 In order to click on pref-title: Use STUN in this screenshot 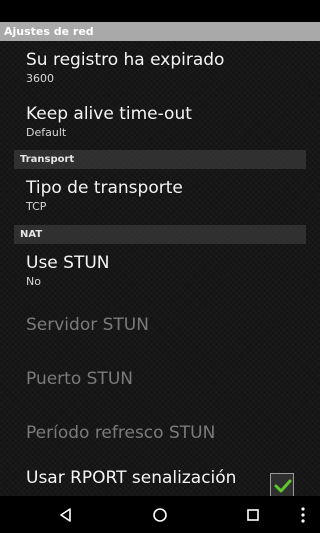, I will do `click(68, 263)`.